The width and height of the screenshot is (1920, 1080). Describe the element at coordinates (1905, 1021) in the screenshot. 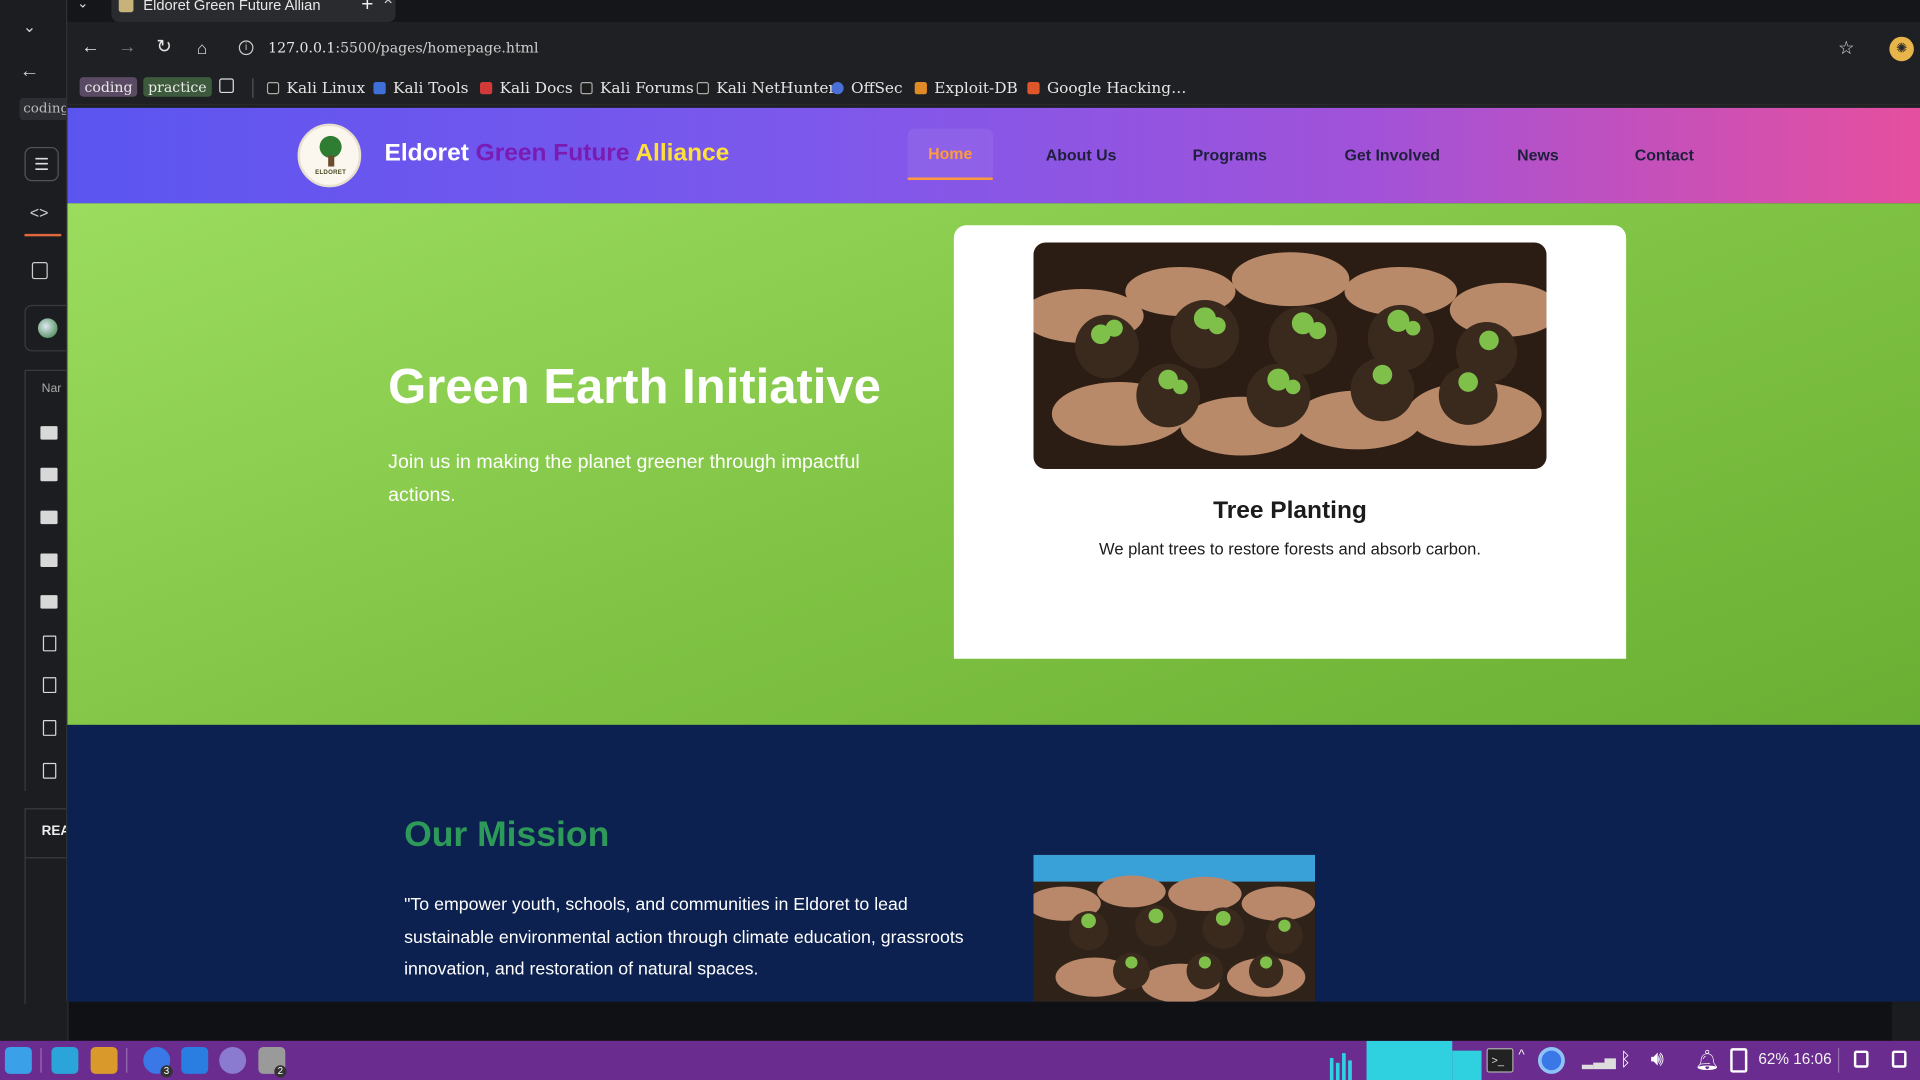

I see `scrollbar-fragment` at that location.